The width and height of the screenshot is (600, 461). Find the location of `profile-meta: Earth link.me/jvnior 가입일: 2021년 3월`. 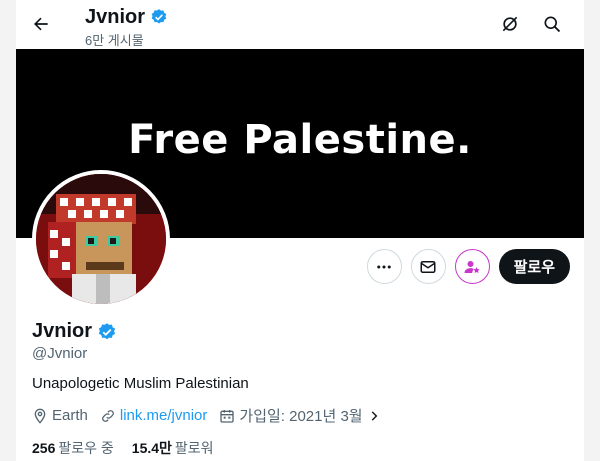

profile-meta: Earth link.me/jvnior 가입일: 2021년 3월 is located at coordinates (212, 415).